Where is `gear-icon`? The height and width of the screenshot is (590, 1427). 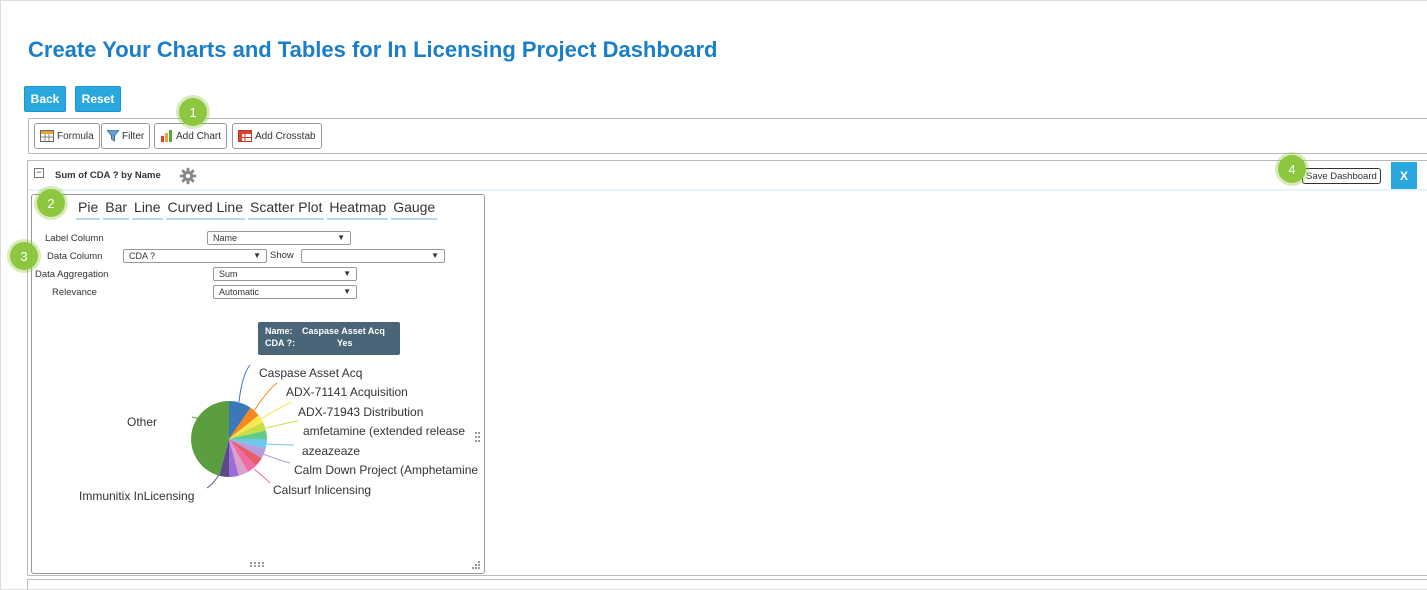 gear-icon is located at coordinates (188, 178).